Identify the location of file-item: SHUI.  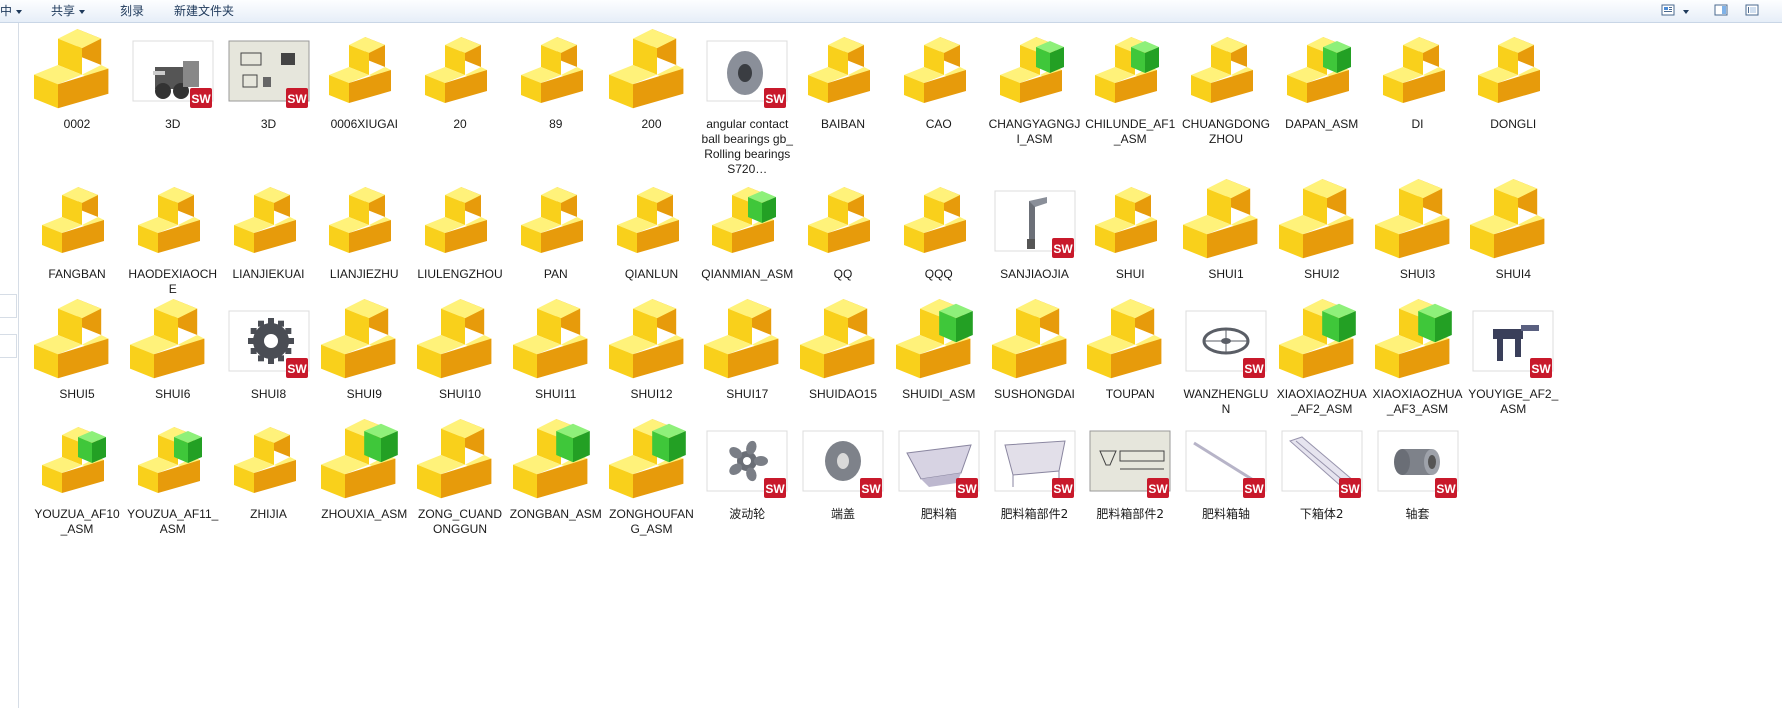
(1130, 239).